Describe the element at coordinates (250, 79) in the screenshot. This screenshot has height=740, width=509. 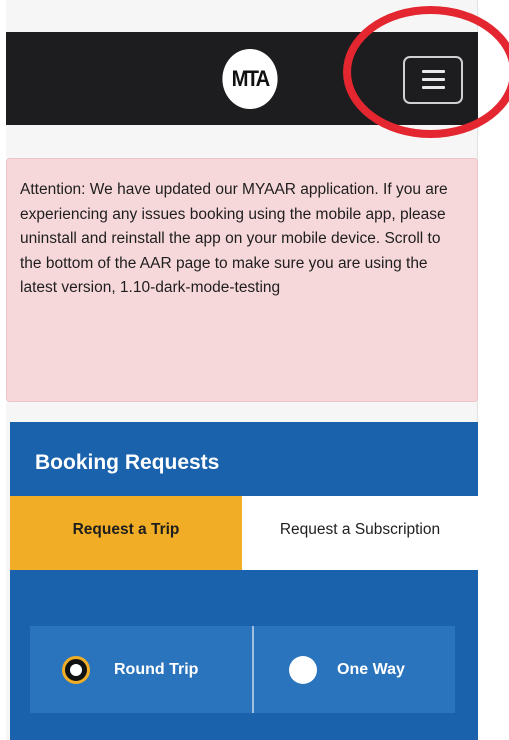
I see `mta-logo: MTA` at that location.